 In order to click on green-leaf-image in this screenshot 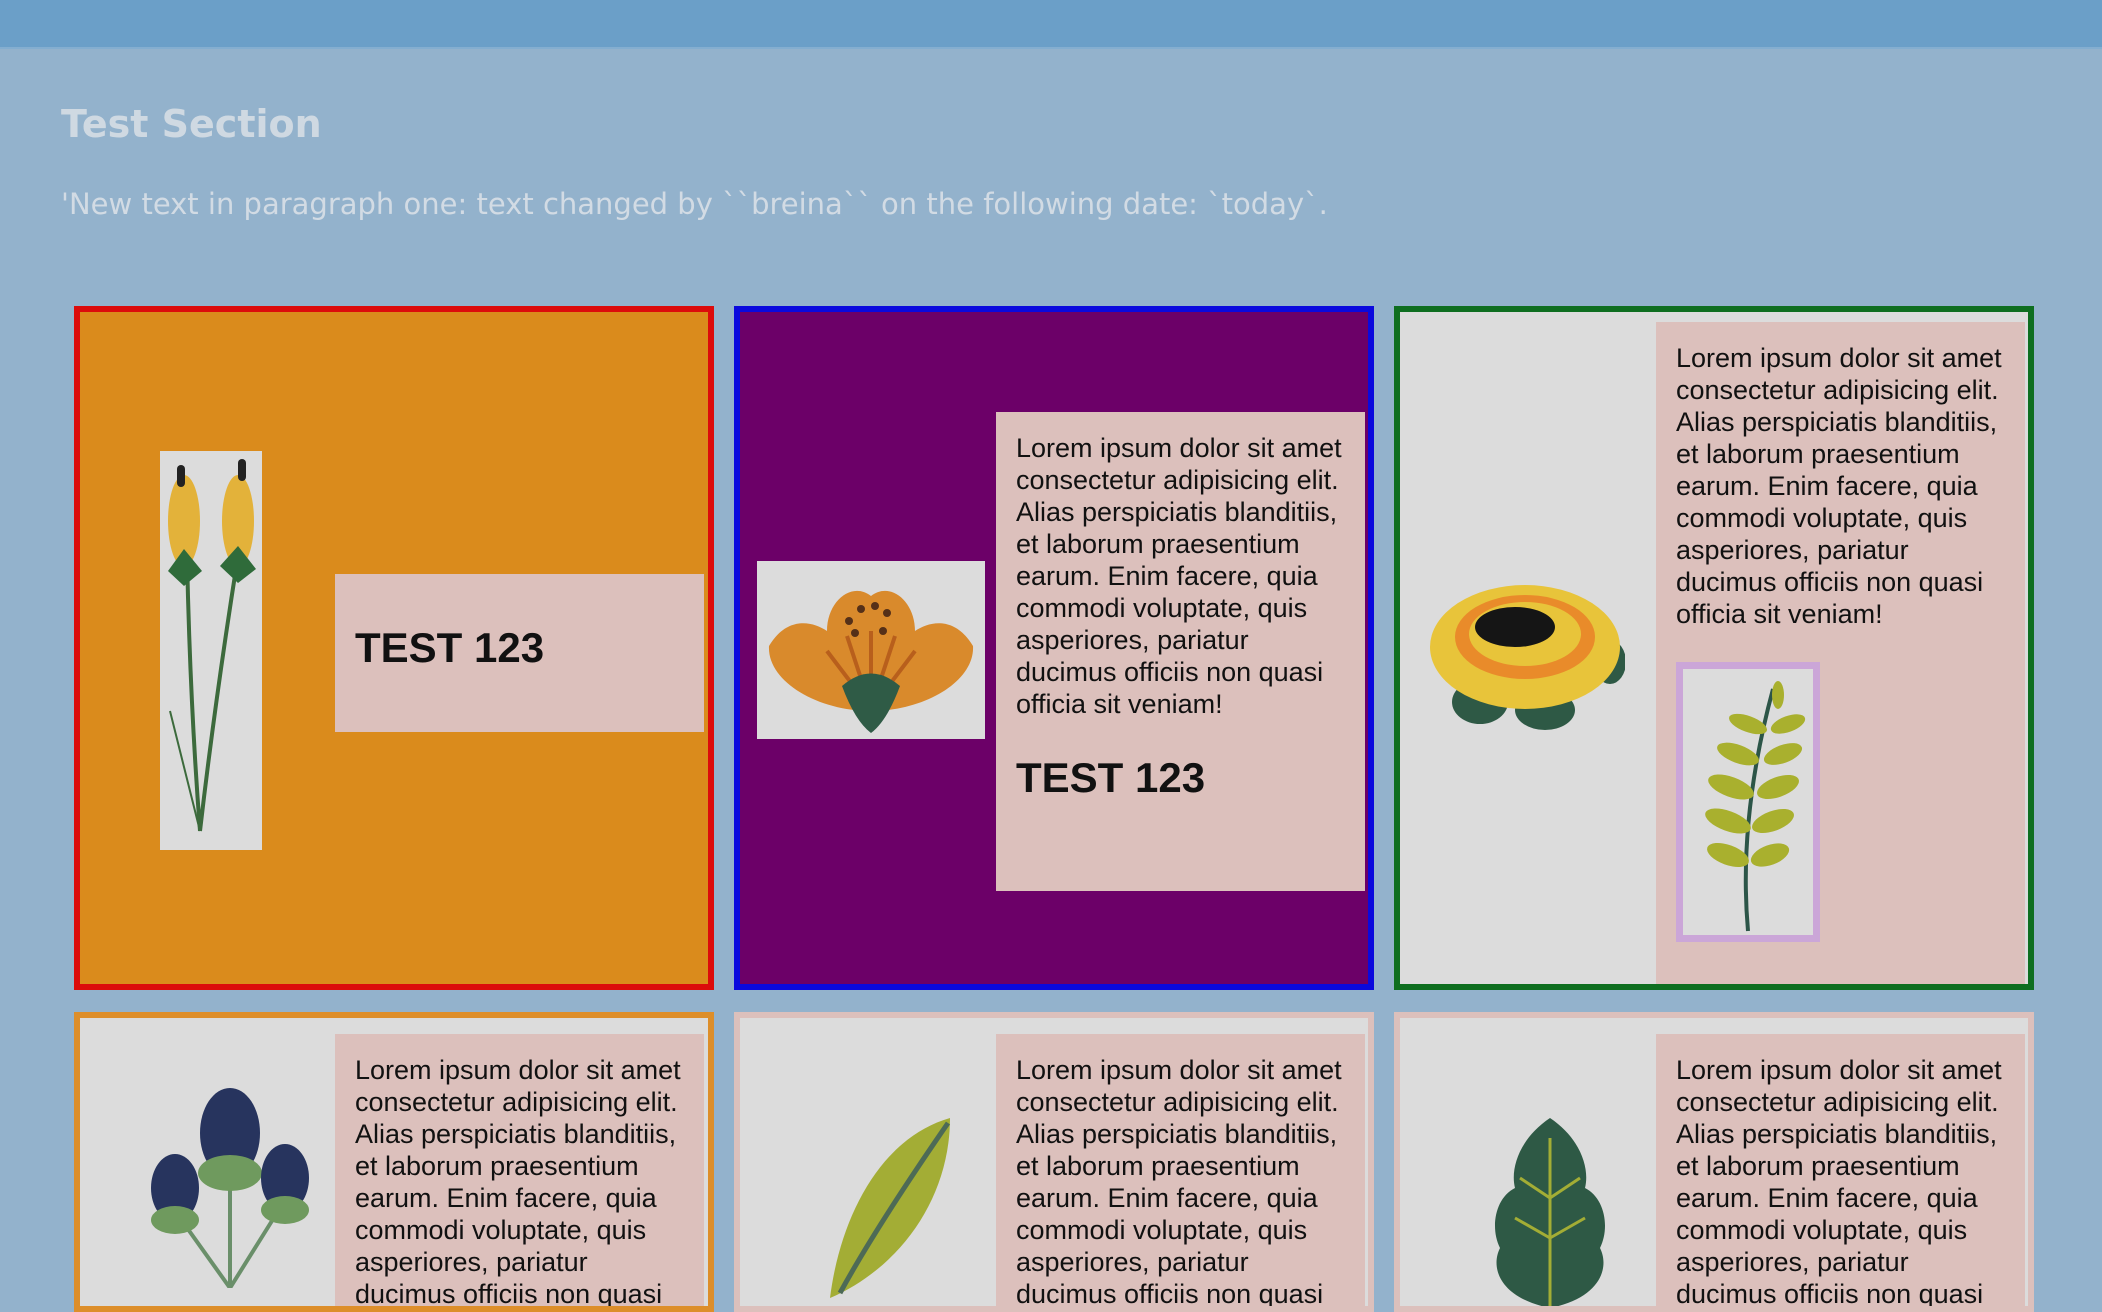, I will do `click(890, 1188)`.